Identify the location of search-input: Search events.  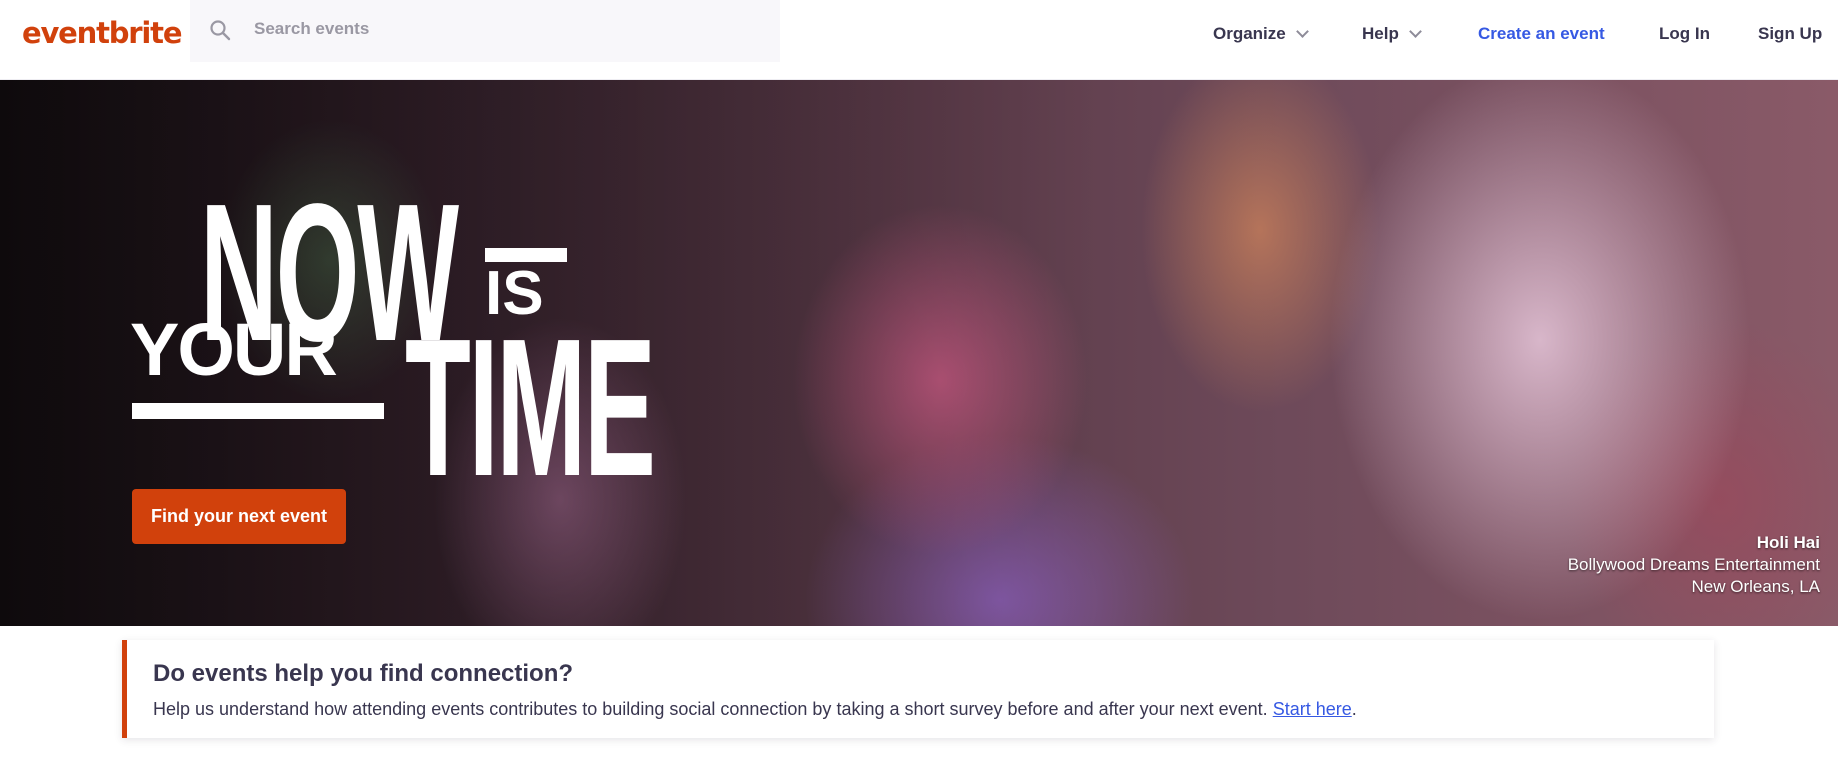
(311, 29).